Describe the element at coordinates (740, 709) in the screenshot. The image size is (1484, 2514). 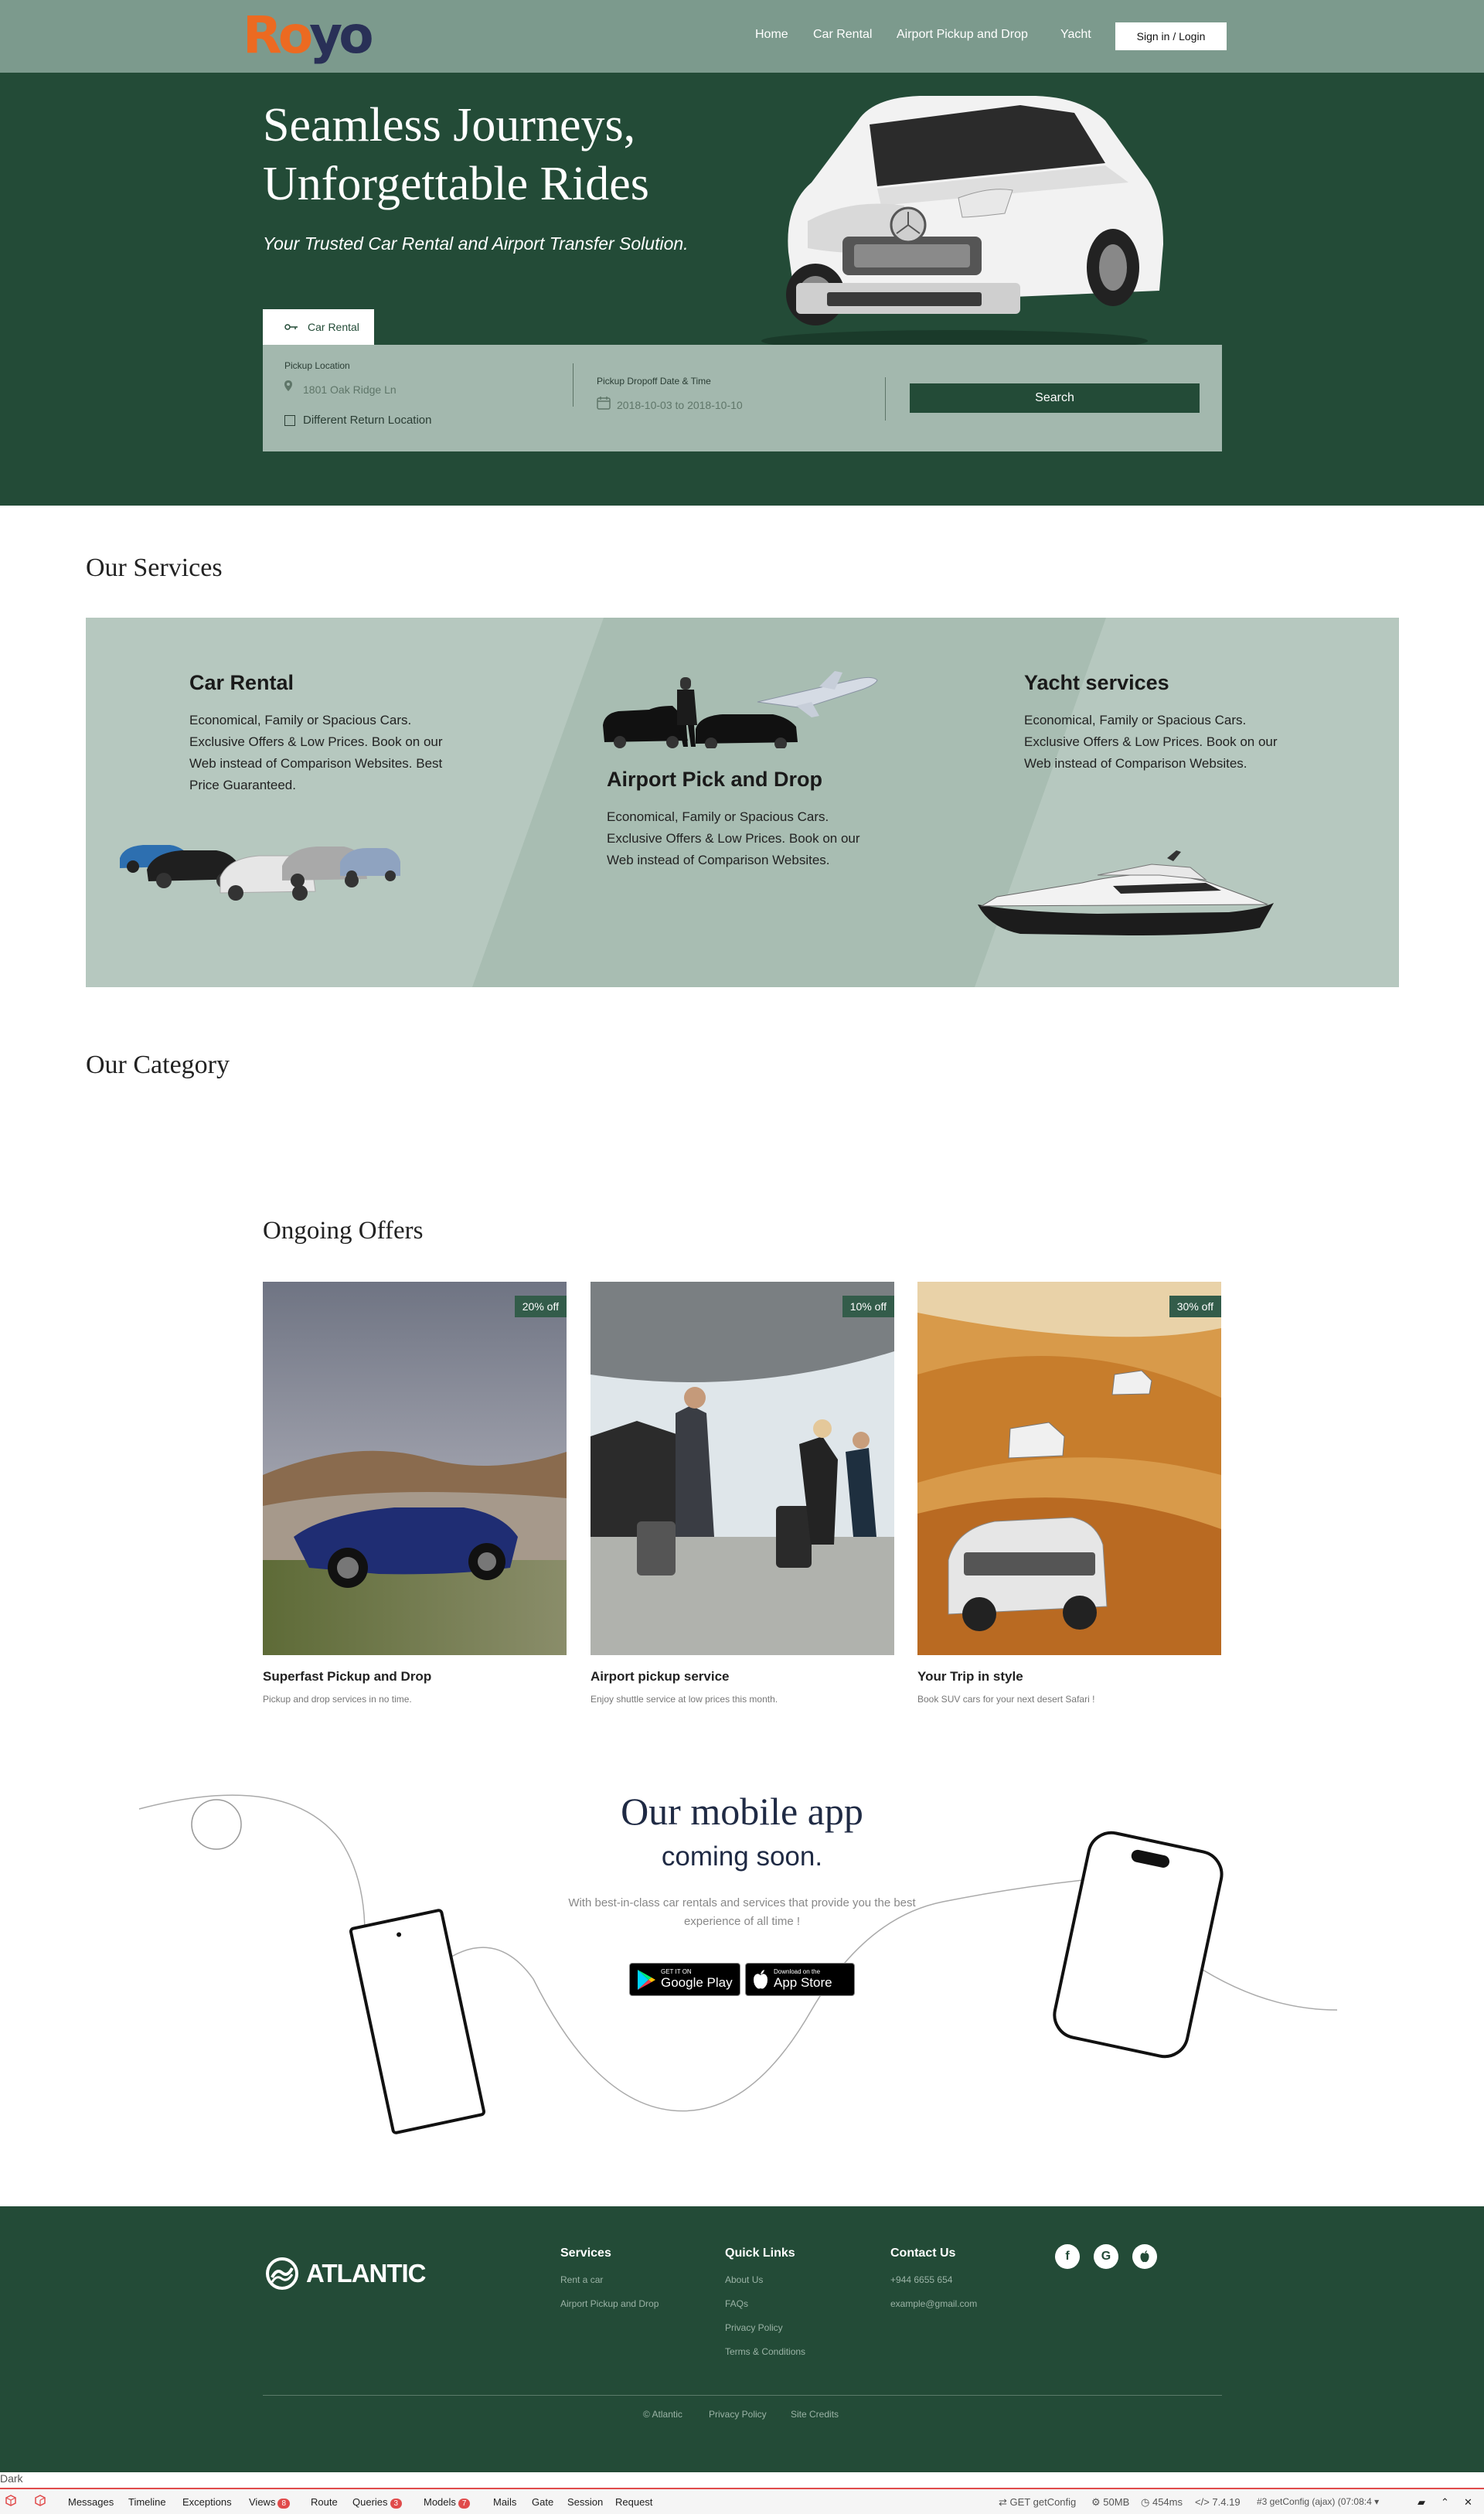
I see `airport-transfer-image` at that location.